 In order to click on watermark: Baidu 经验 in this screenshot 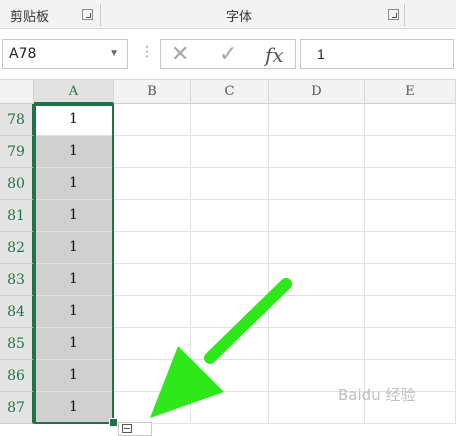, I will do `click(377, 395)`.